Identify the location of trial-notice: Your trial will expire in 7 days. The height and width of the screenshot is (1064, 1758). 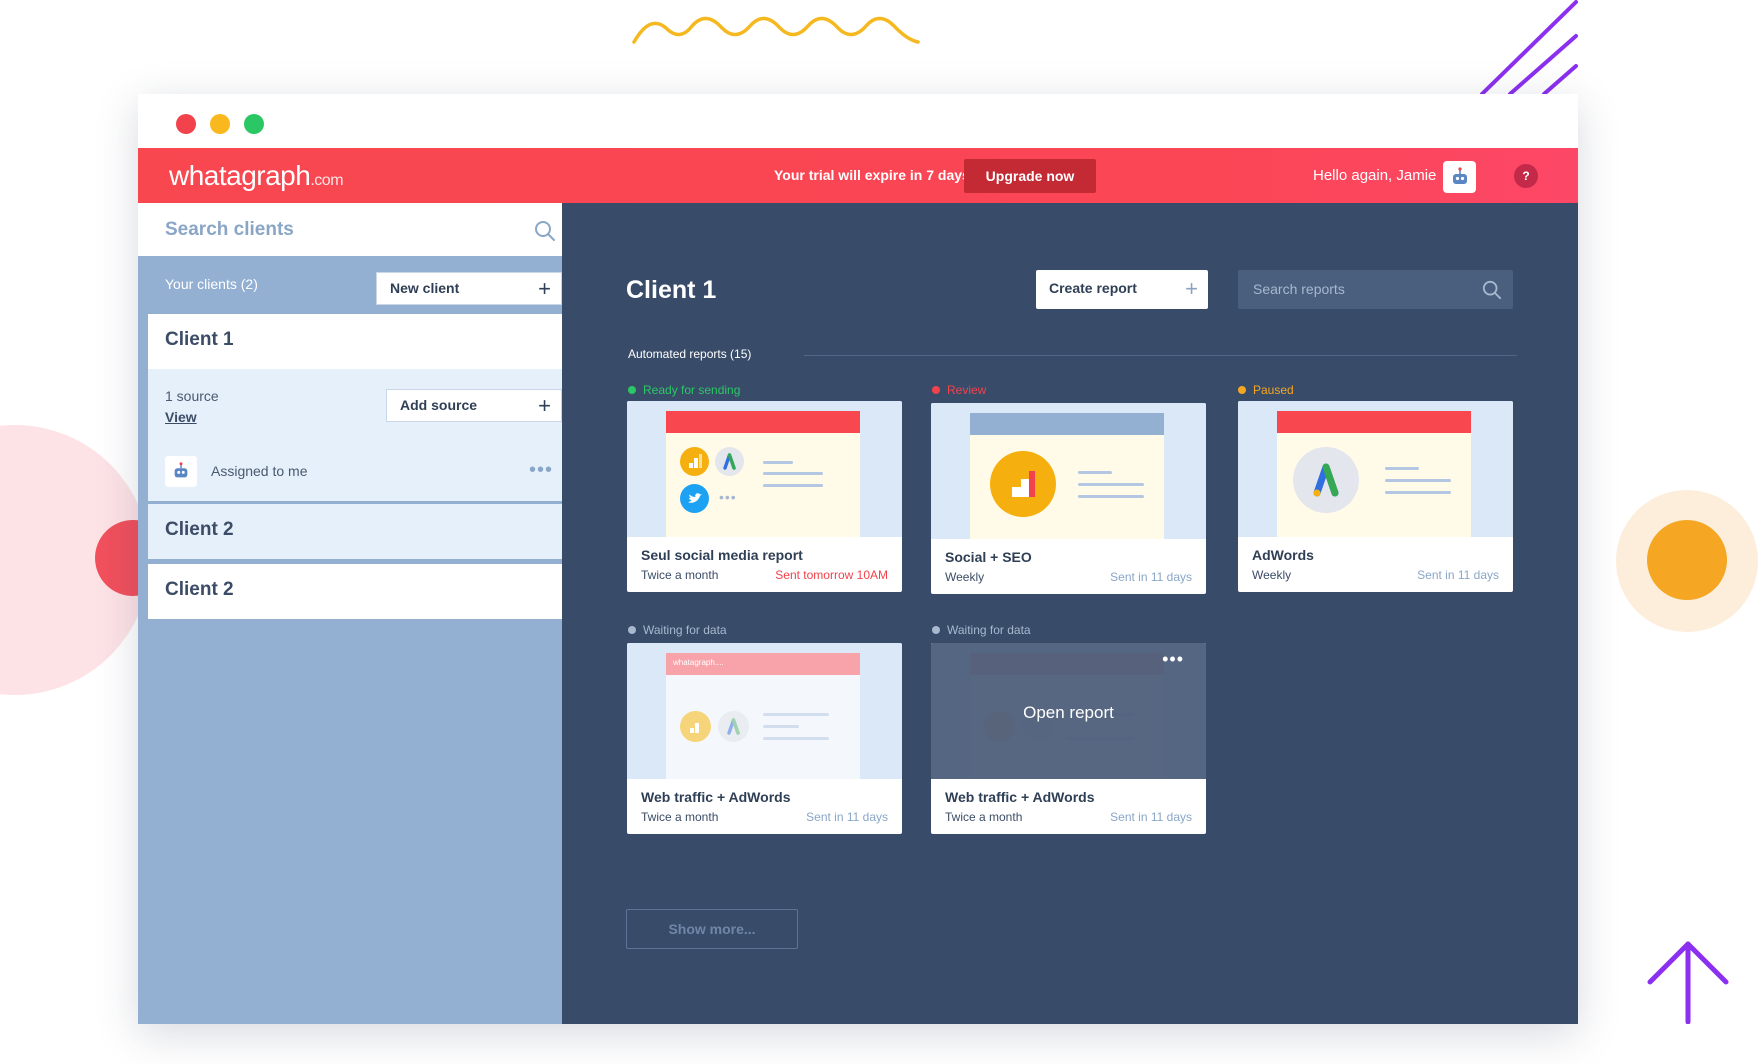
(872, 175).